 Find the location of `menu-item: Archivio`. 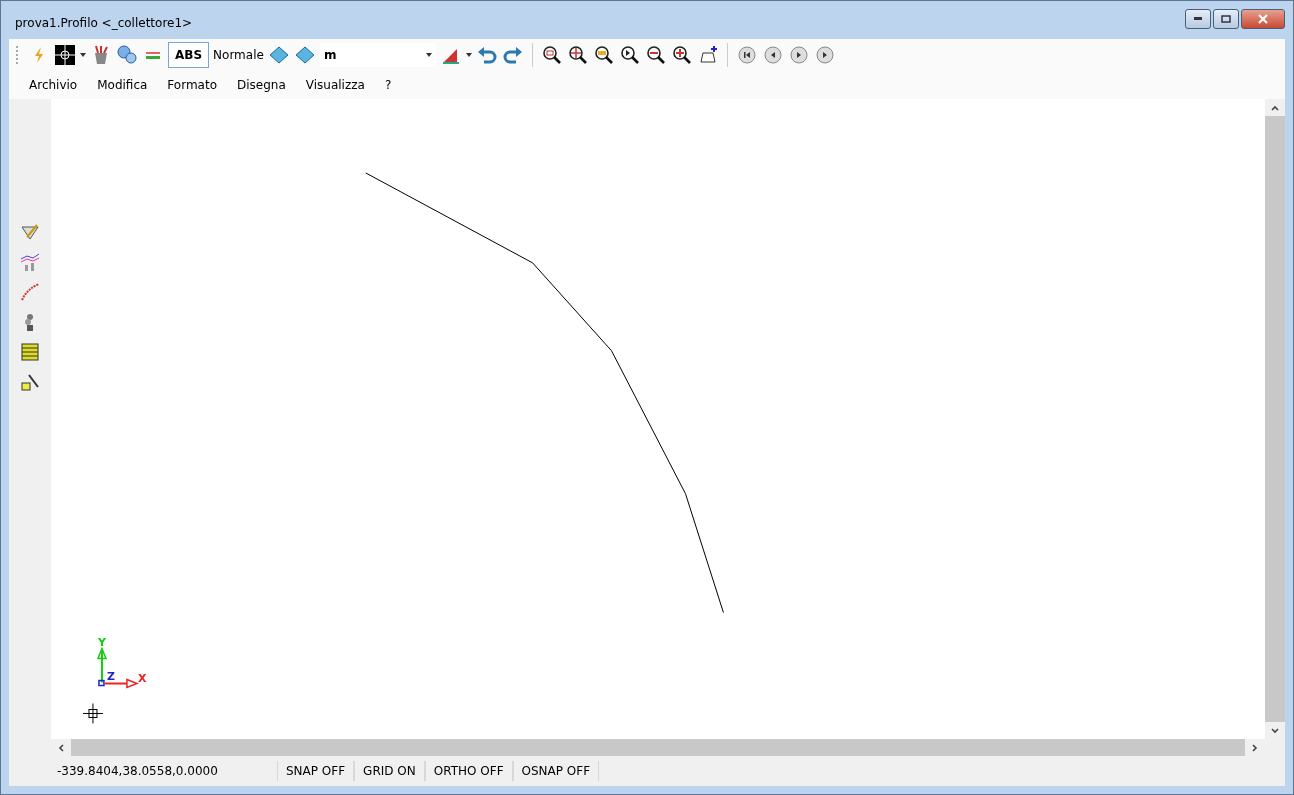

menu-item: Archivio is located at coordinates (55, 85).